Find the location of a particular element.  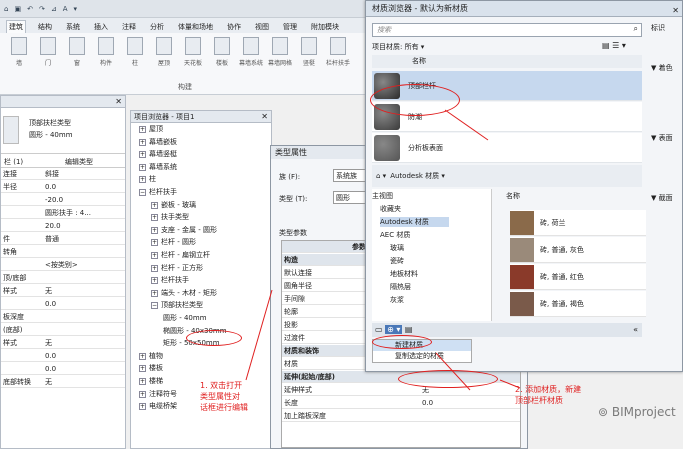

library-material: 砖, 普通, 褐色 is located at coordinates (578, 304).